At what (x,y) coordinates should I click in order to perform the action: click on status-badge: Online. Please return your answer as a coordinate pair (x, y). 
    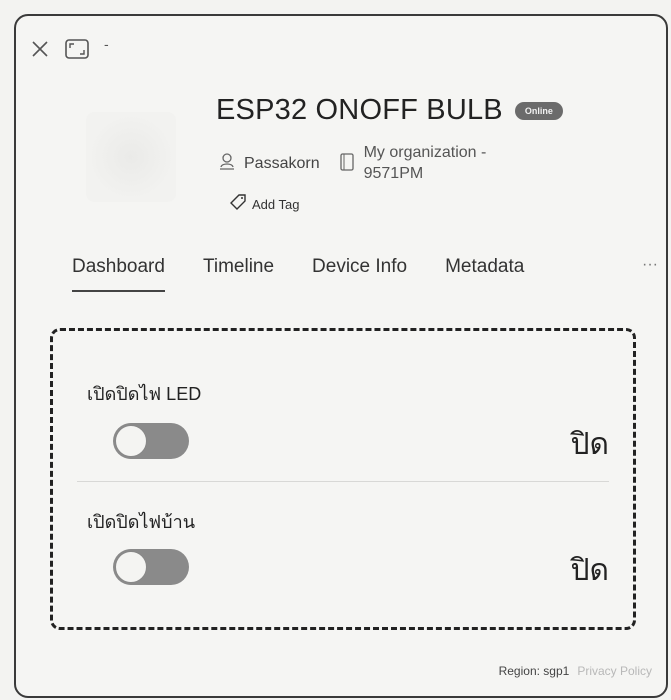
    Looking at the image, I should click on (538, 110).